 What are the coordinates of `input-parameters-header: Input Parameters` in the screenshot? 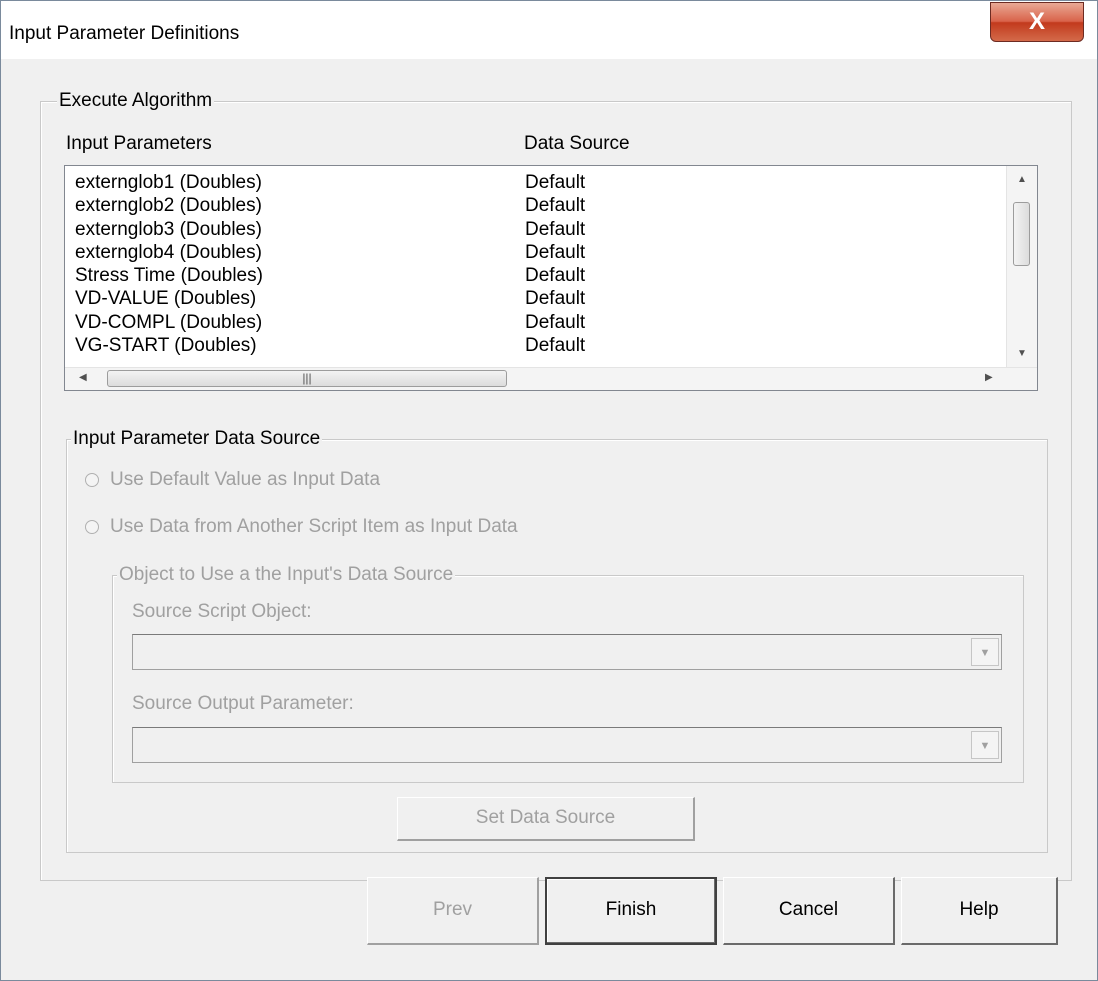 It's located at (139, 143).